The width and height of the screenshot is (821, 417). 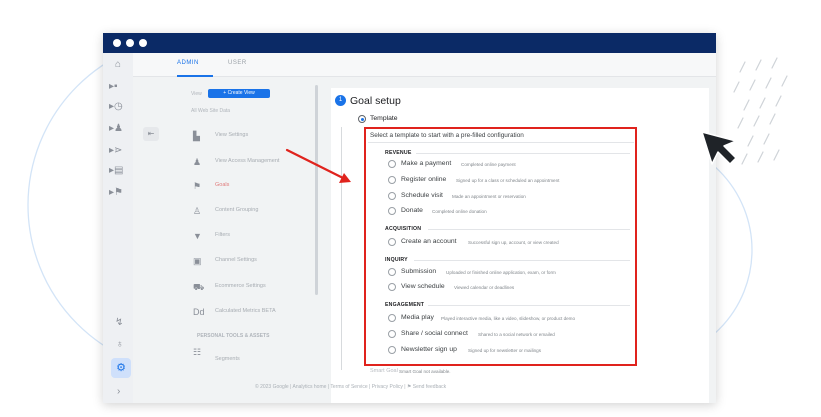 I want to click on person-icon: ♙, so click(x=197, y=211).